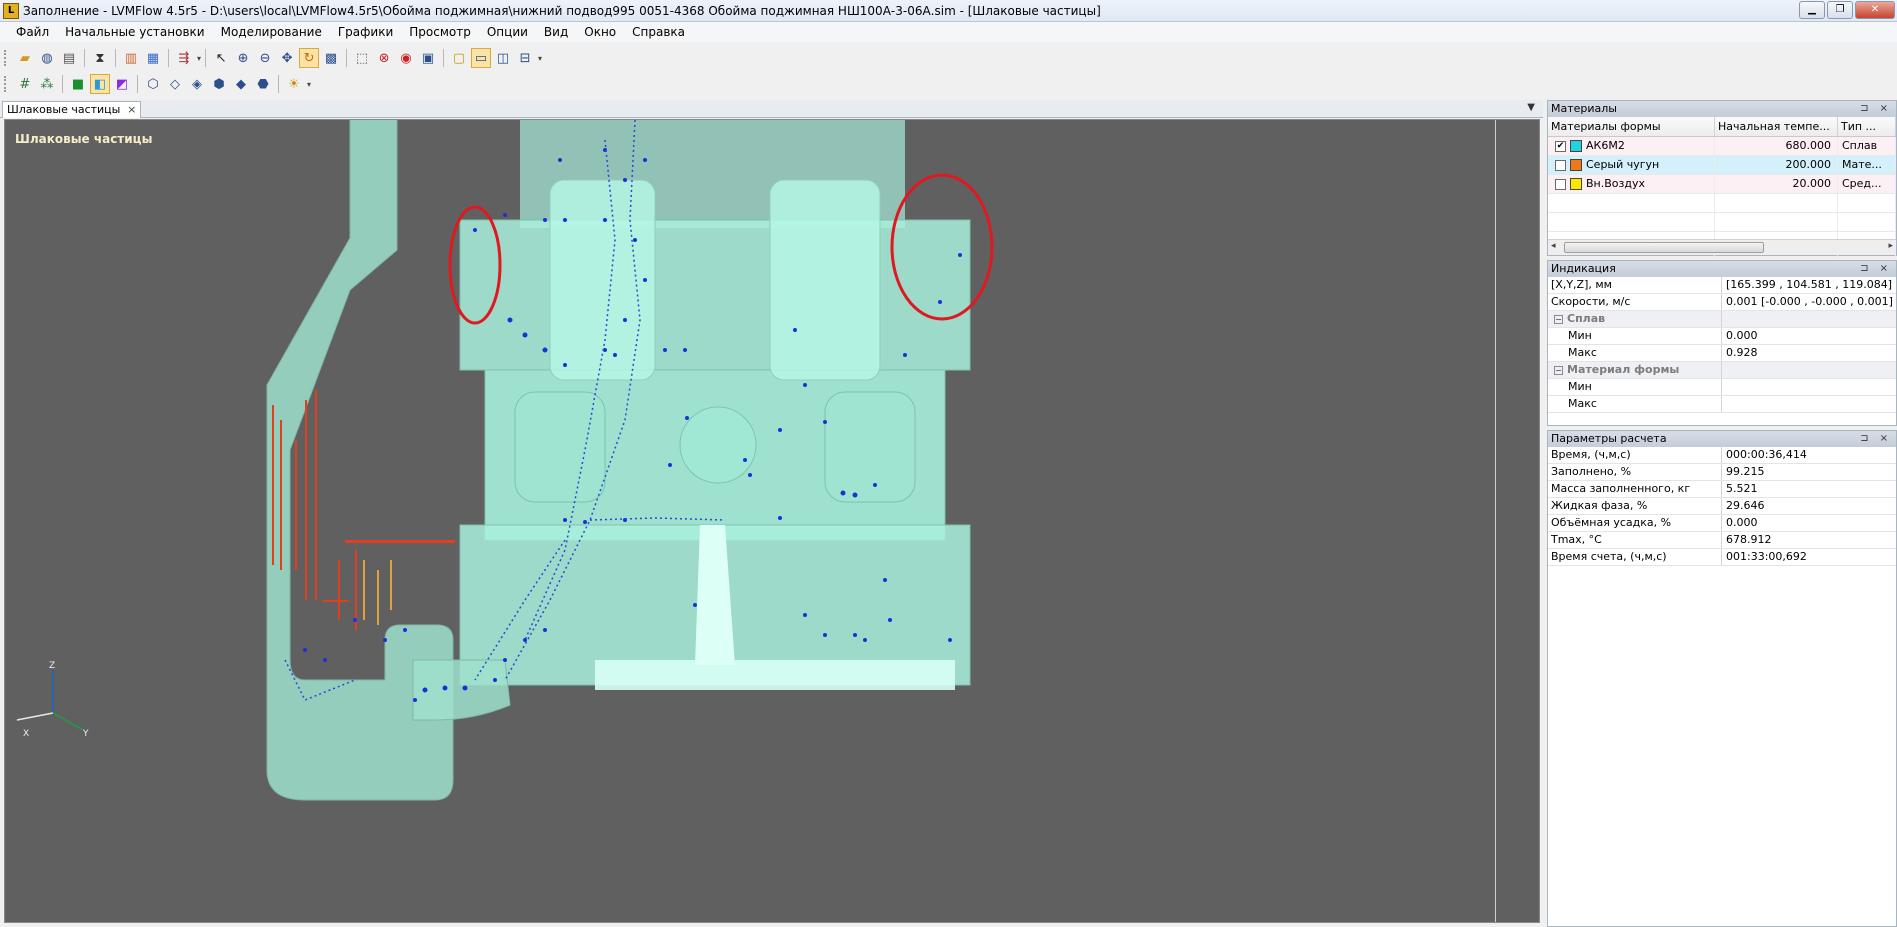  What do you see at coordinates (197, 84) in the screenshot?
I see `cube-right-icon: ◈` at bounding box center [197, 84].